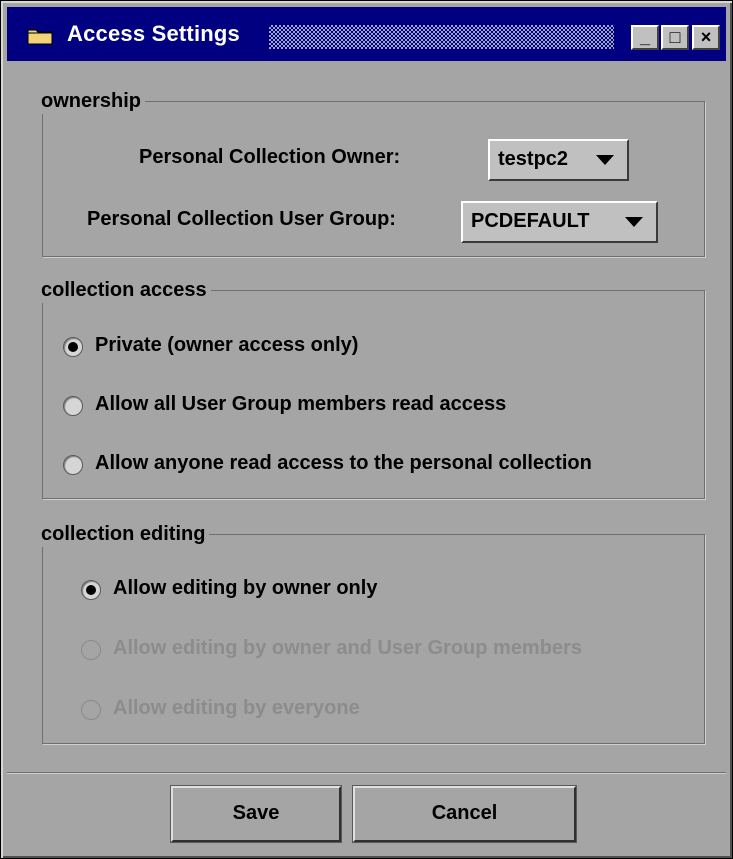 Image resolution: width=733 pixels, height=859 pixels. Describe the element at coordinates (301, 404) in the screenshot. I see `access-option-label: Allow all User Group members read access` at that location.